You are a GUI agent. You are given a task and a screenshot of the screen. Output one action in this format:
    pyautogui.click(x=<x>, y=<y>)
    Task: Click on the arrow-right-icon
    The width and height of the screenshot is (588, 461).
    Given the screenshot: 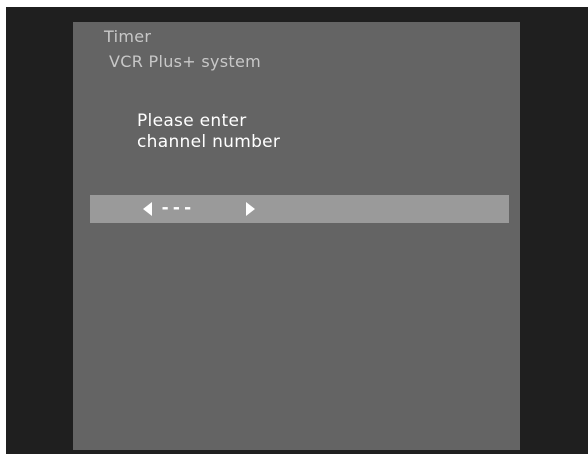 What is the action you would take?
    pyautogui.click(x=250, y=209)
    